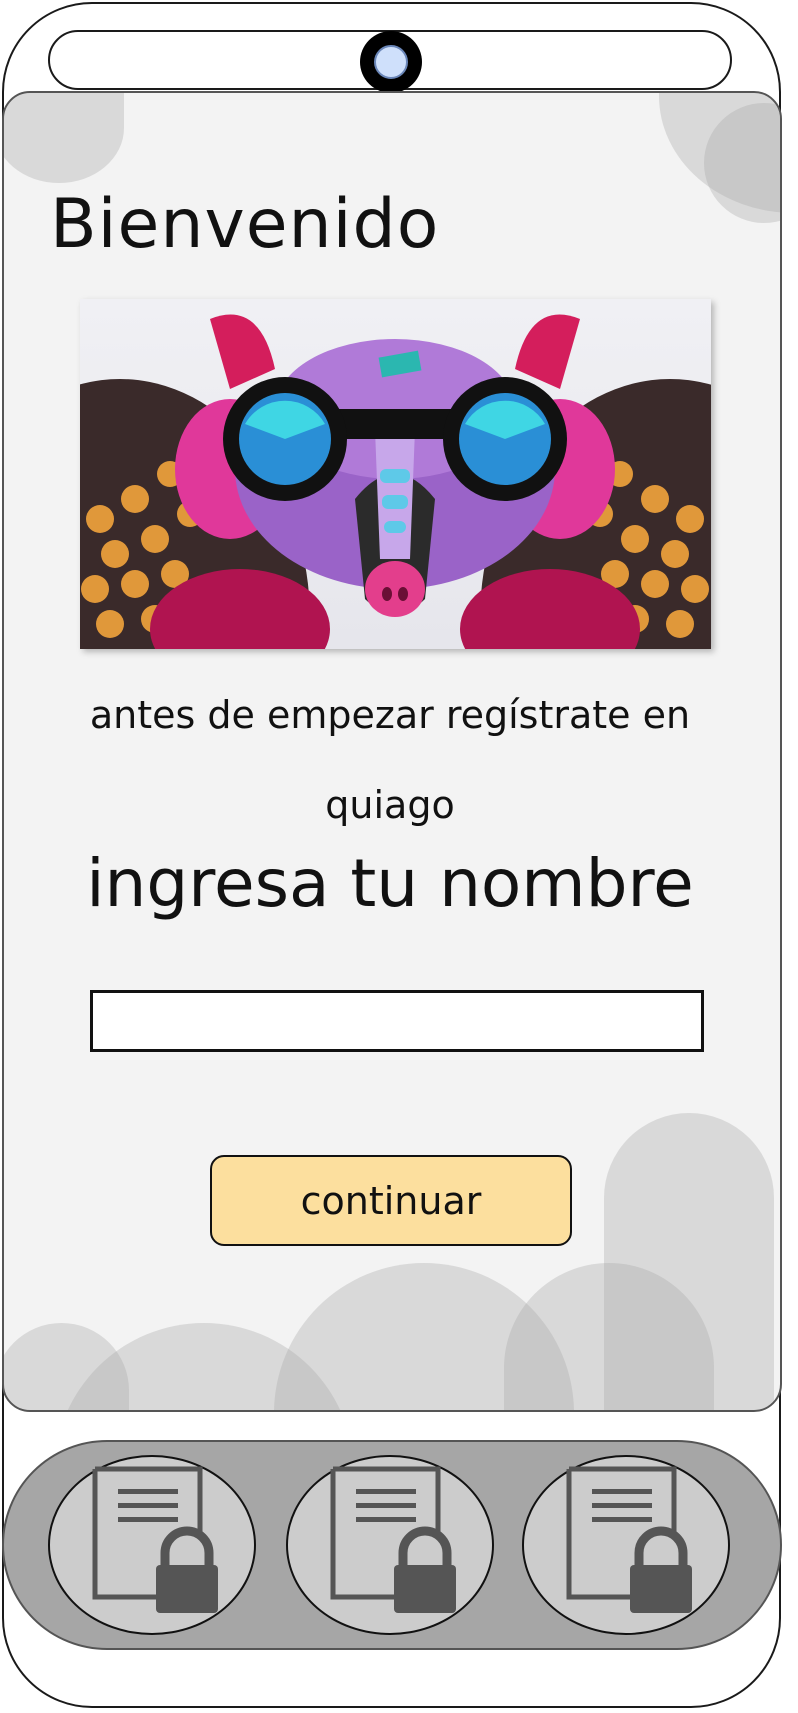  What do you see at coordinates (390, 883) in the screenshot?
I see `name-prompt-label: ingresa tu nombre` at bounding box center [390, 883].